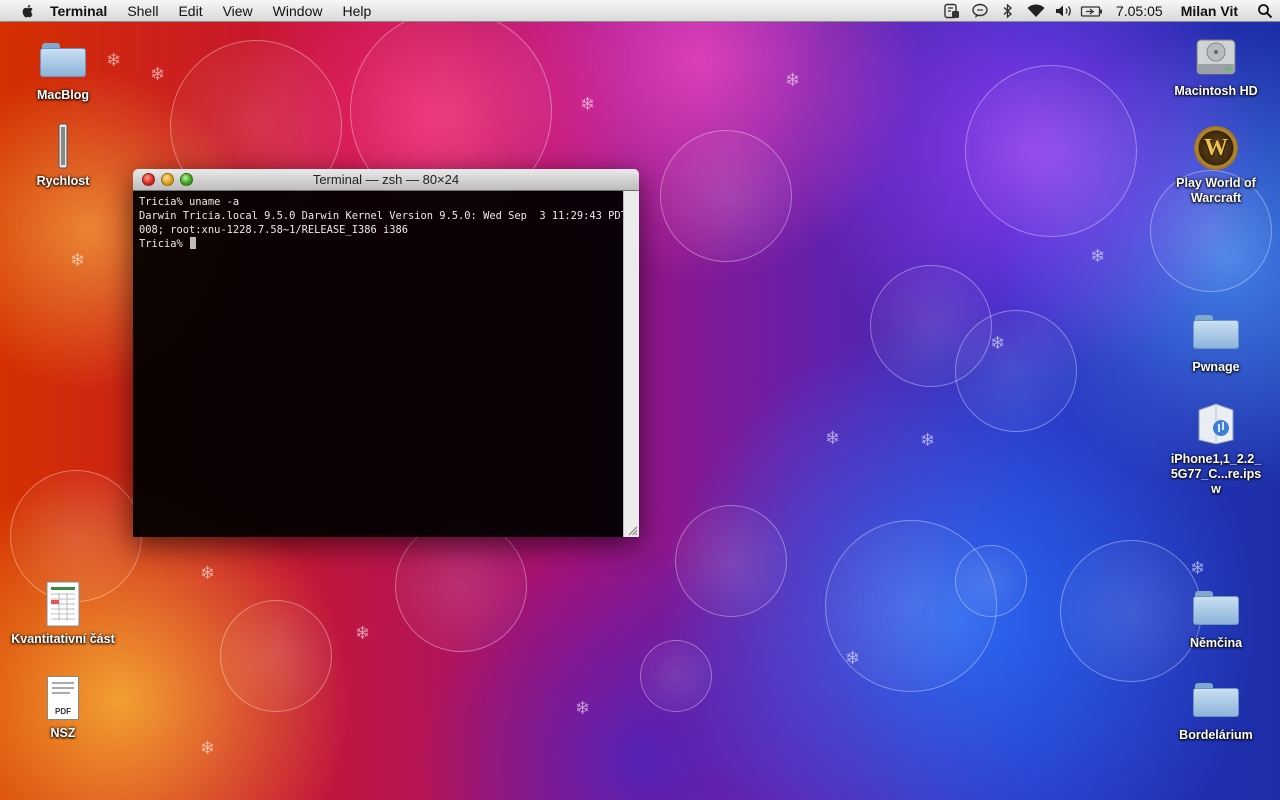  What do you see at coordinates (1008, 11) in the screenshot?
I see `bluetooth-icon` at bounding box center [1008, 11].